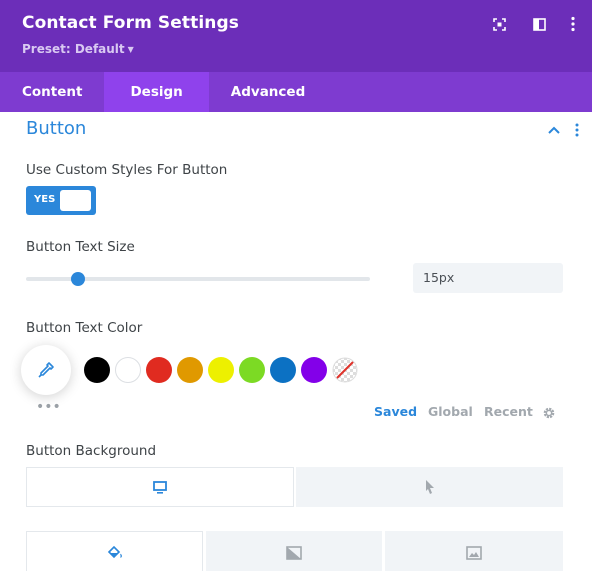 The height and width of the screenshot is (571, 592). Describe the element at coordinates (221, 370) in the screenshot. I see `swatch-yellow` at that location.